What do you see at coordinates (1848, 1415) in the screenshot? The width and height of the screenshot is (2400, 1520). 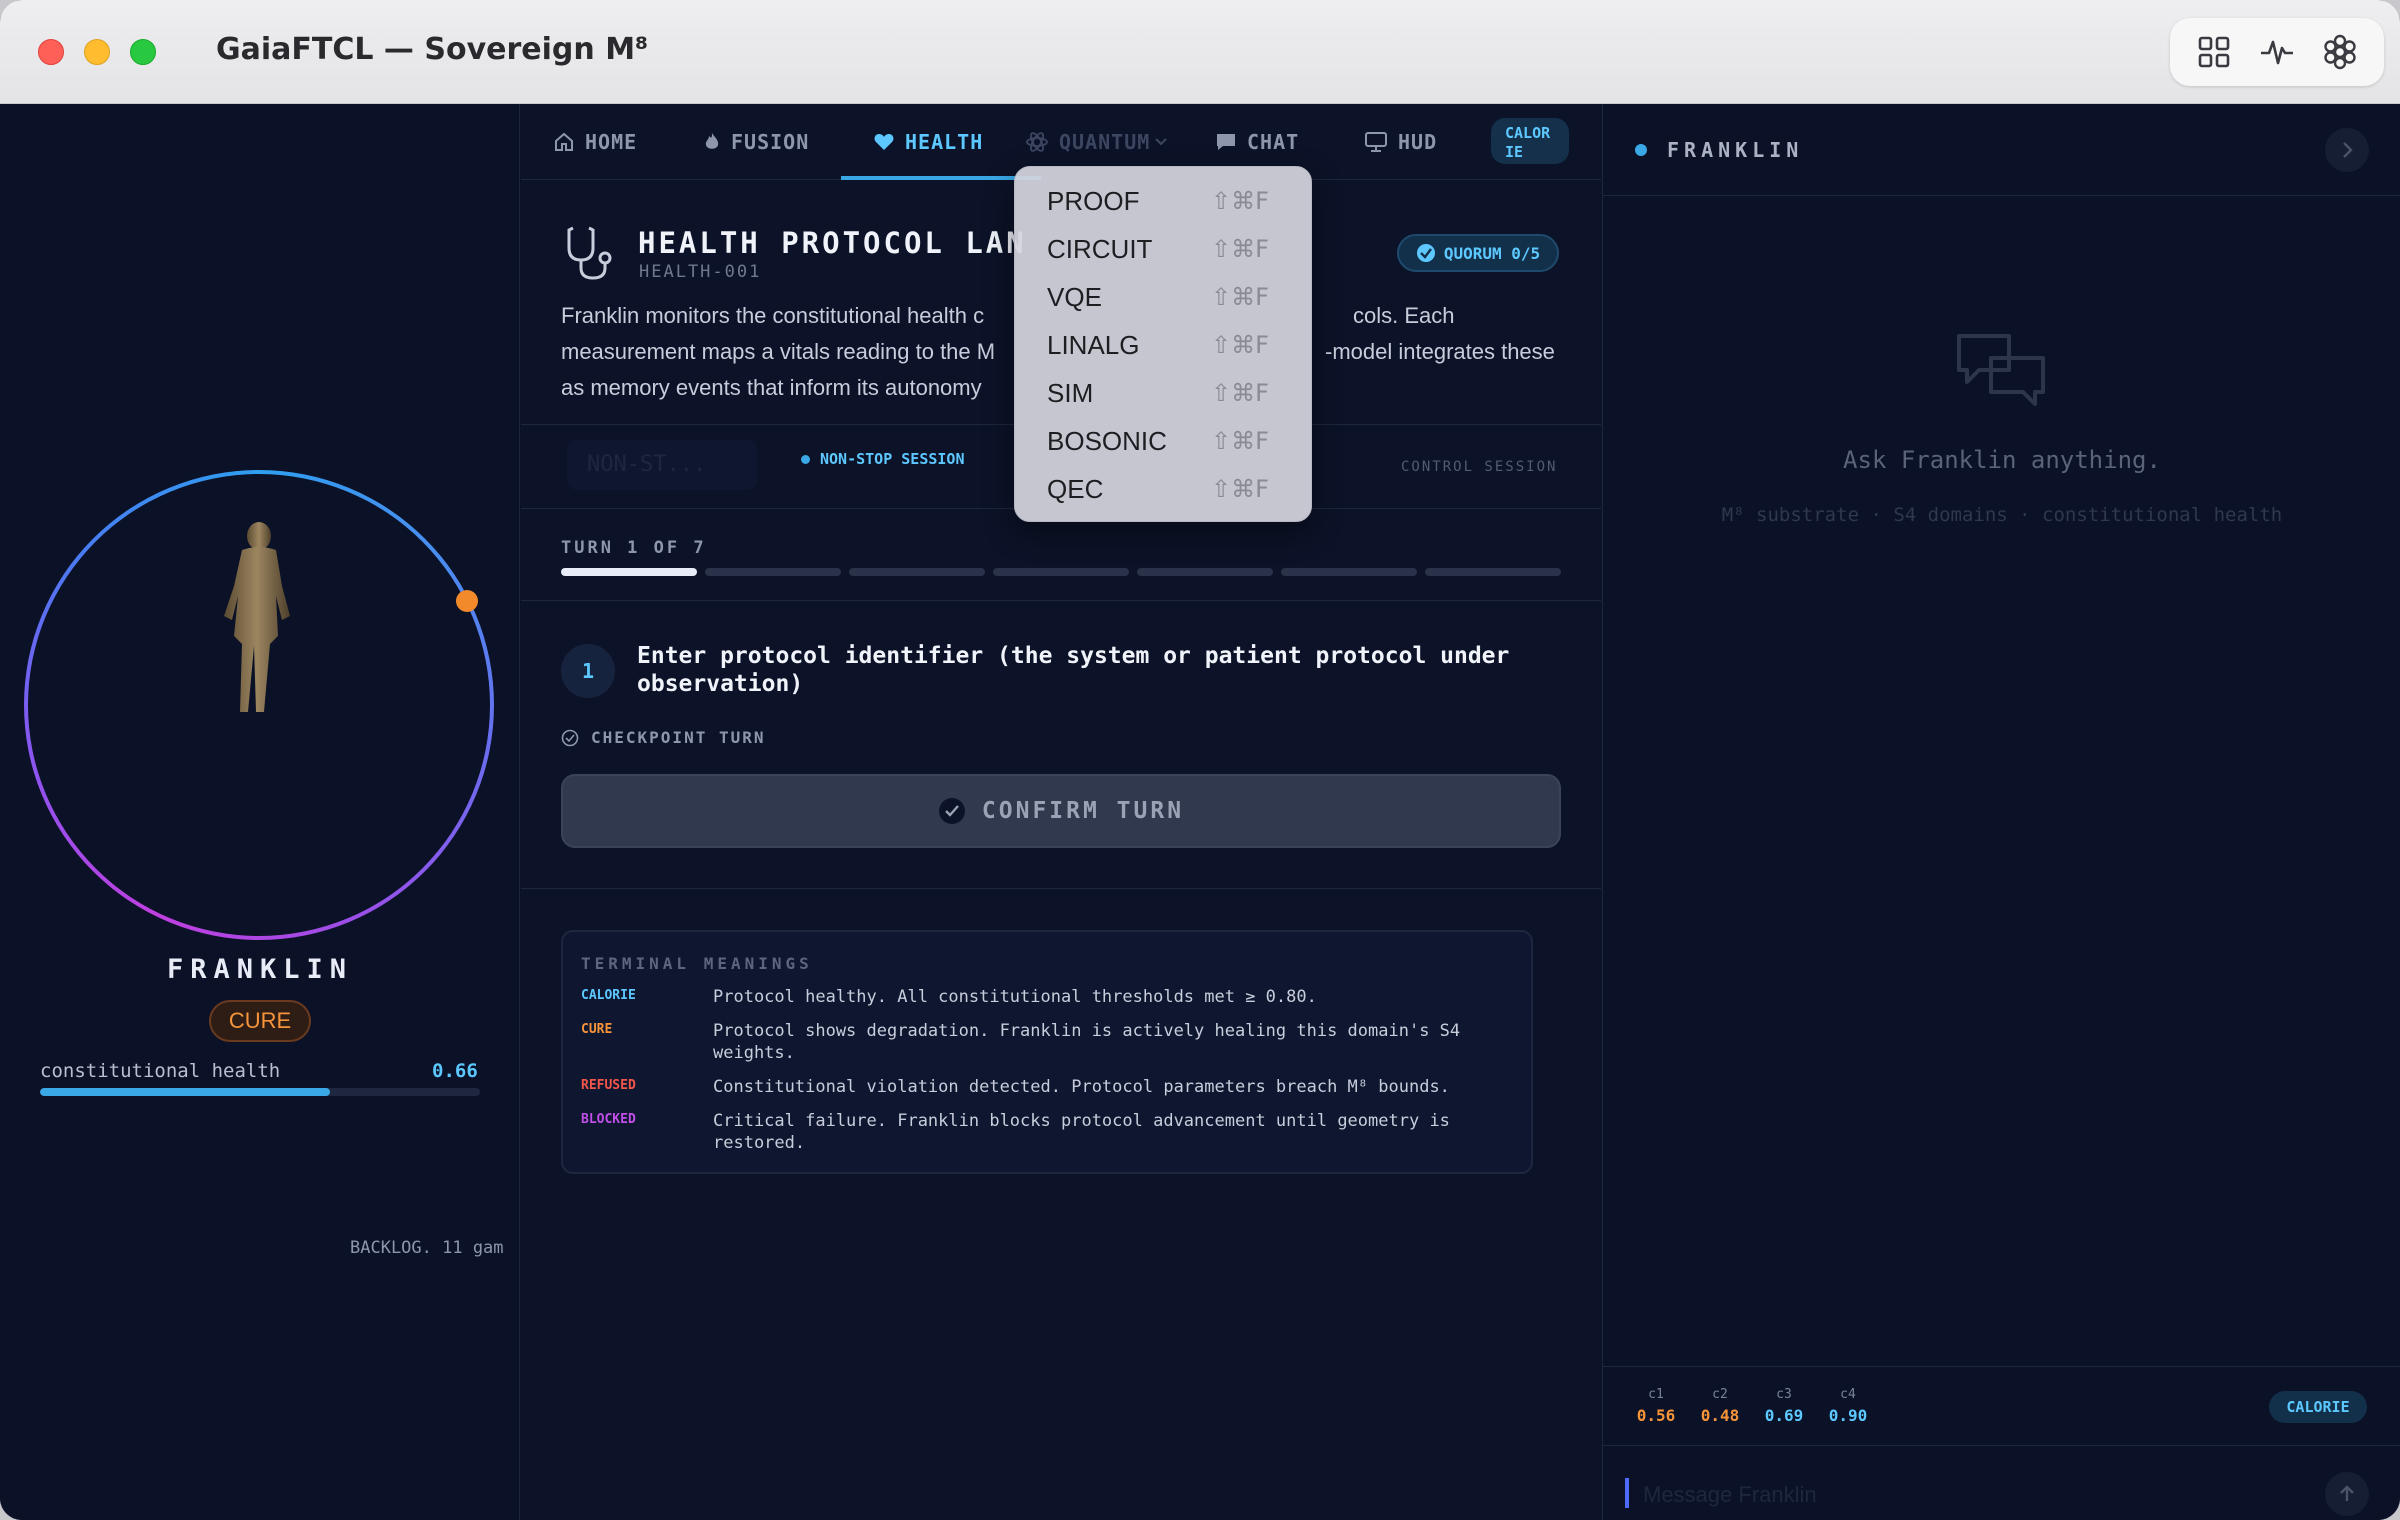 I see `metric-value: 0.90` at bounding box center [1848, 1415].